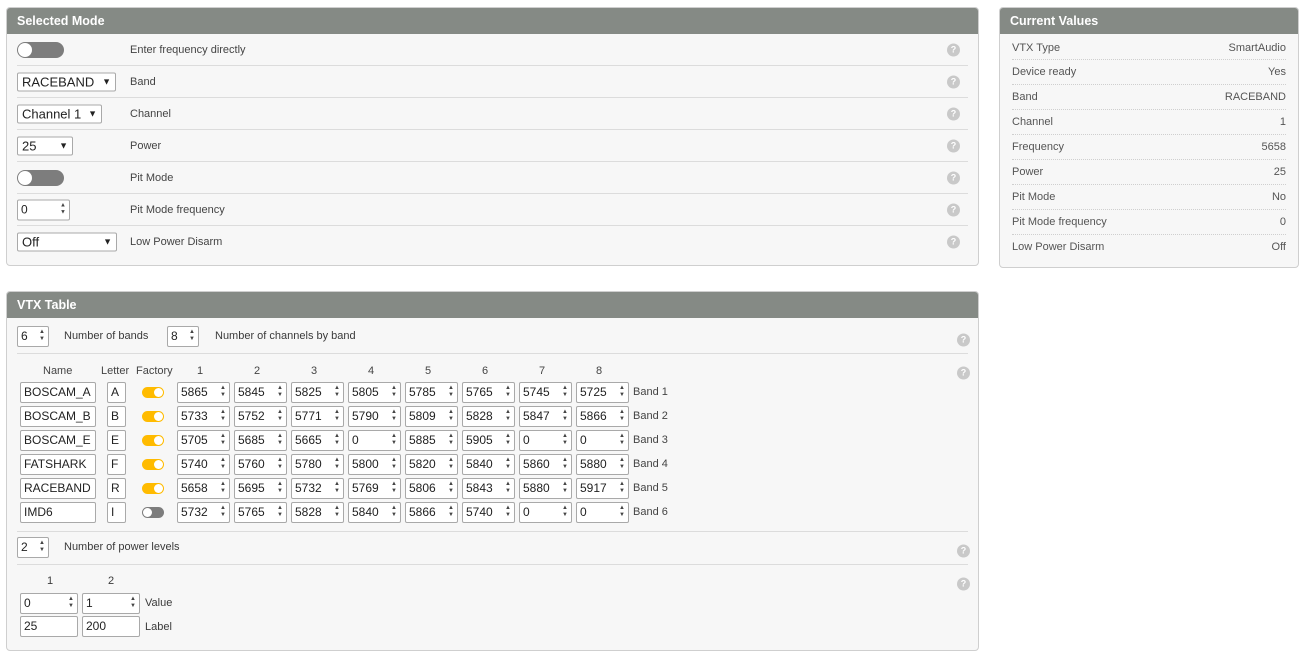 The image size is (1306, 658). Describe the element at coordinates (545, 392) in the screenshot. I see `frequency-input: 5745 ▲ ▼` at that location.